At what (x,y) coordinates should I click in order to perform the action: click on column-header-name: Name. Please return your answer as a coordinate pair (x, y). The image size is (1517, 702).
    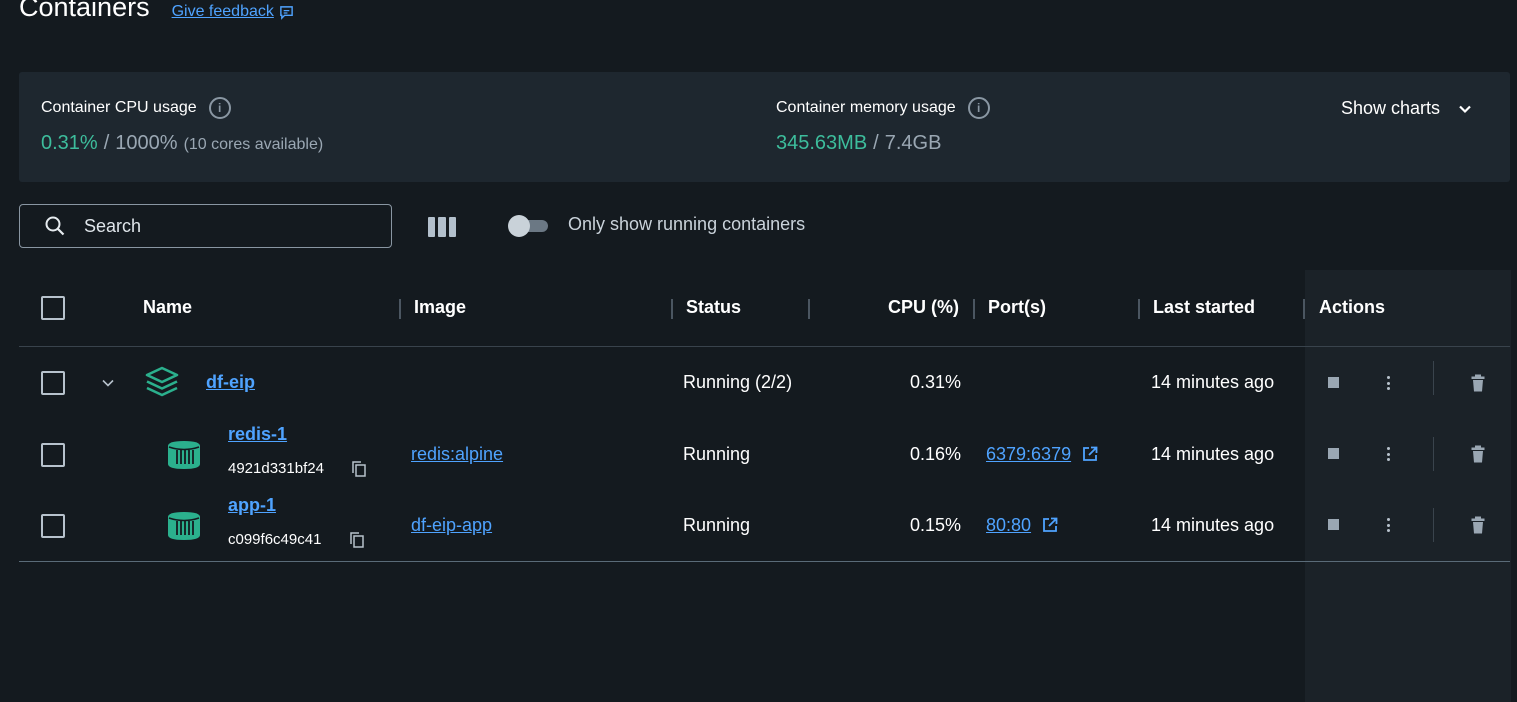
    Looking at the image, I should click on (167, 307).